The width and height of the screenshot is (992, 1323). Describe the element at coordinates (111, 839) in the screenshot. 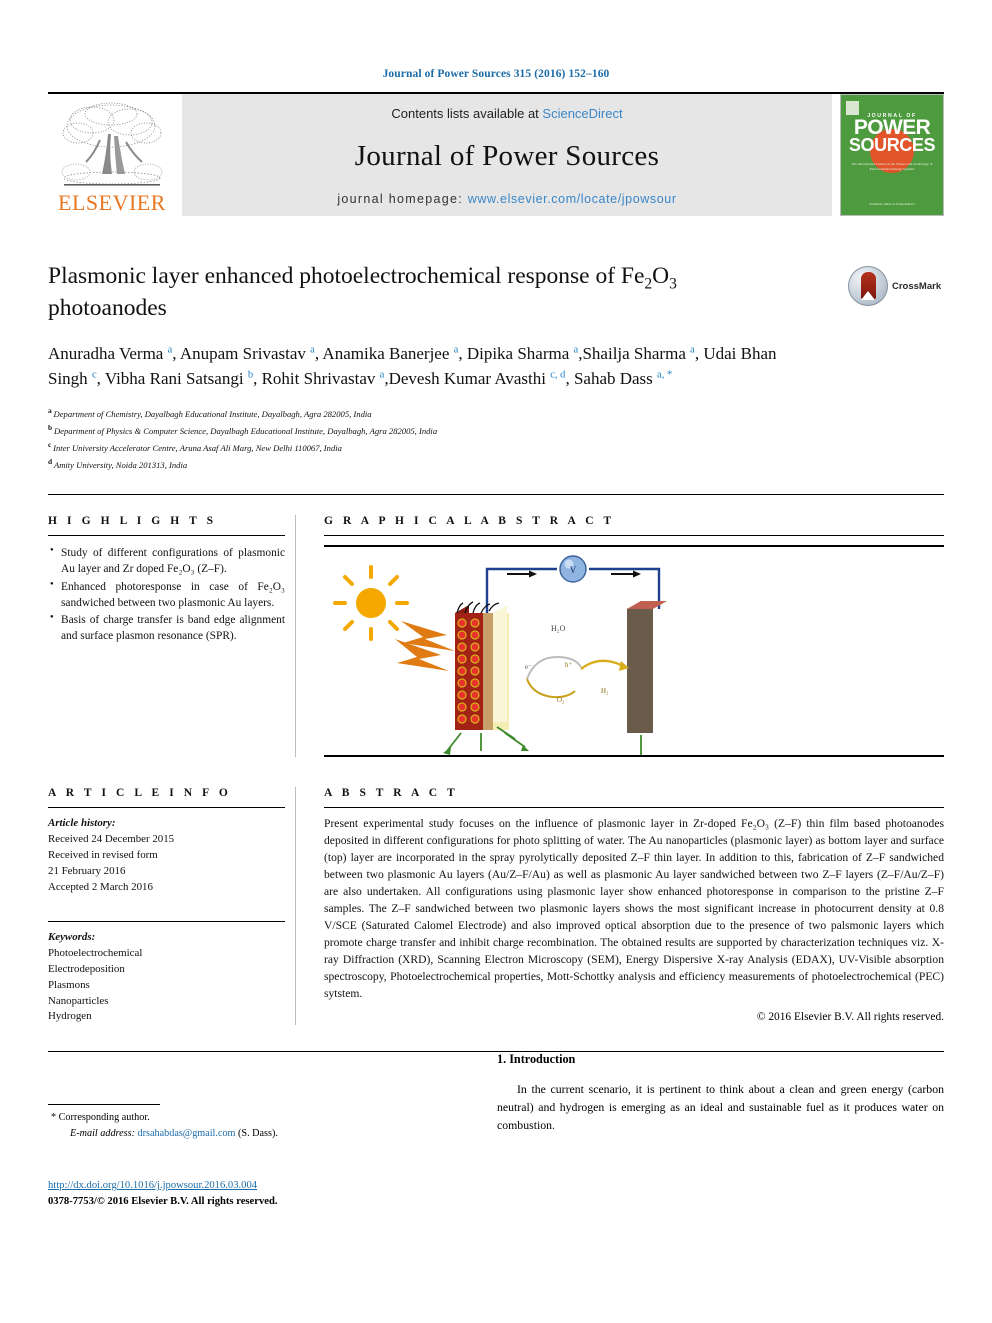

I see `article-history-entry: Received 24 December 2015` at that location.